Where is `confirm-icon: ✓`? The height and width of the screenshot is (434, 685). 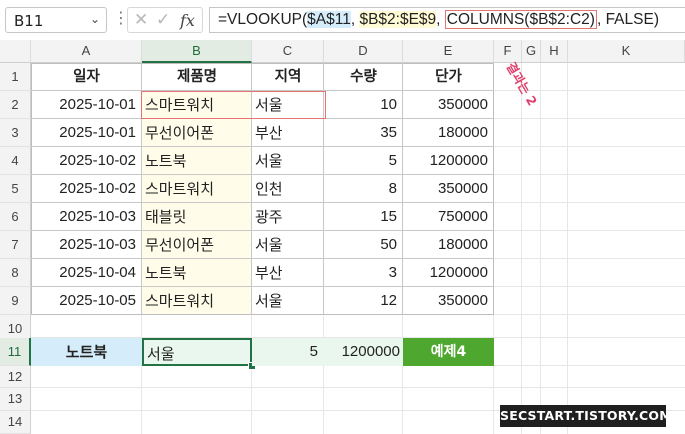 confirm-icon: ✓ is located at coordinates (163, 20).